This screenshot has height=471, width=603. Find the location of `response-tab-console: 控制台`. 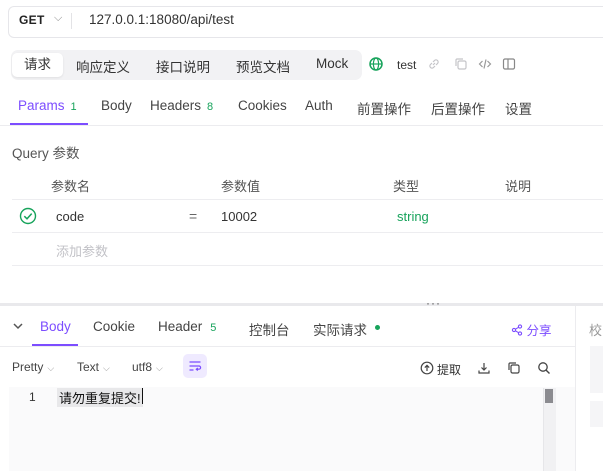

response-tab-console: 控制台 is located at coordinates (269, 329).